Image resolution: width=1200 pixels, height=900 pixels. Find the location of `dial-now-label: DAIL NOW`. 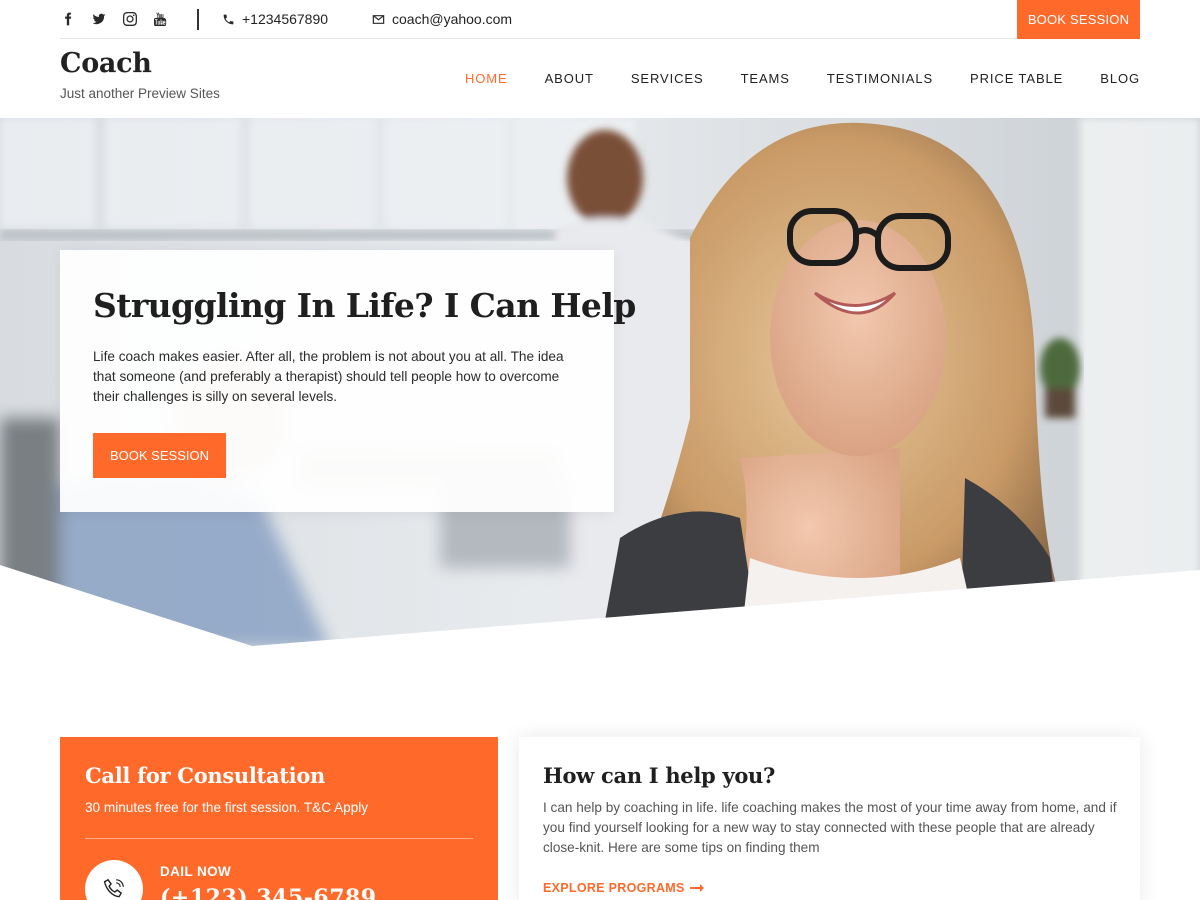

dial-now-label: DAIL NOW is located at coordinates (196, 871).